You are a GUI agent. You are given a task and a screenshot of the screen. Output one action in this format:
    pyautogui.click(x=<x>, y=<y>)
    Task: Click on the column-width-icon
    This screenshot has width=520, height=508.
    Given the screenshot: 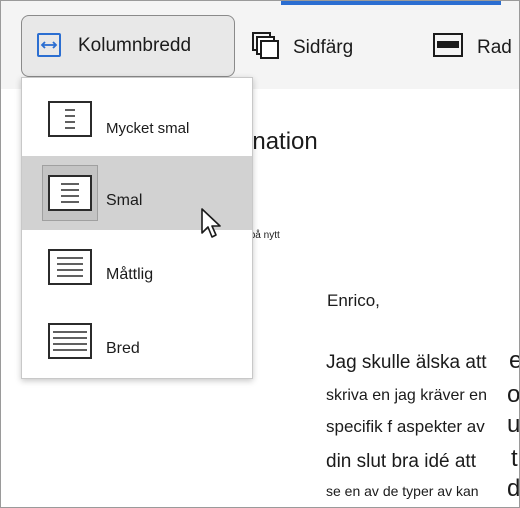 What is the action you would take?
    pyautogui.click(x=49, y=45)
    